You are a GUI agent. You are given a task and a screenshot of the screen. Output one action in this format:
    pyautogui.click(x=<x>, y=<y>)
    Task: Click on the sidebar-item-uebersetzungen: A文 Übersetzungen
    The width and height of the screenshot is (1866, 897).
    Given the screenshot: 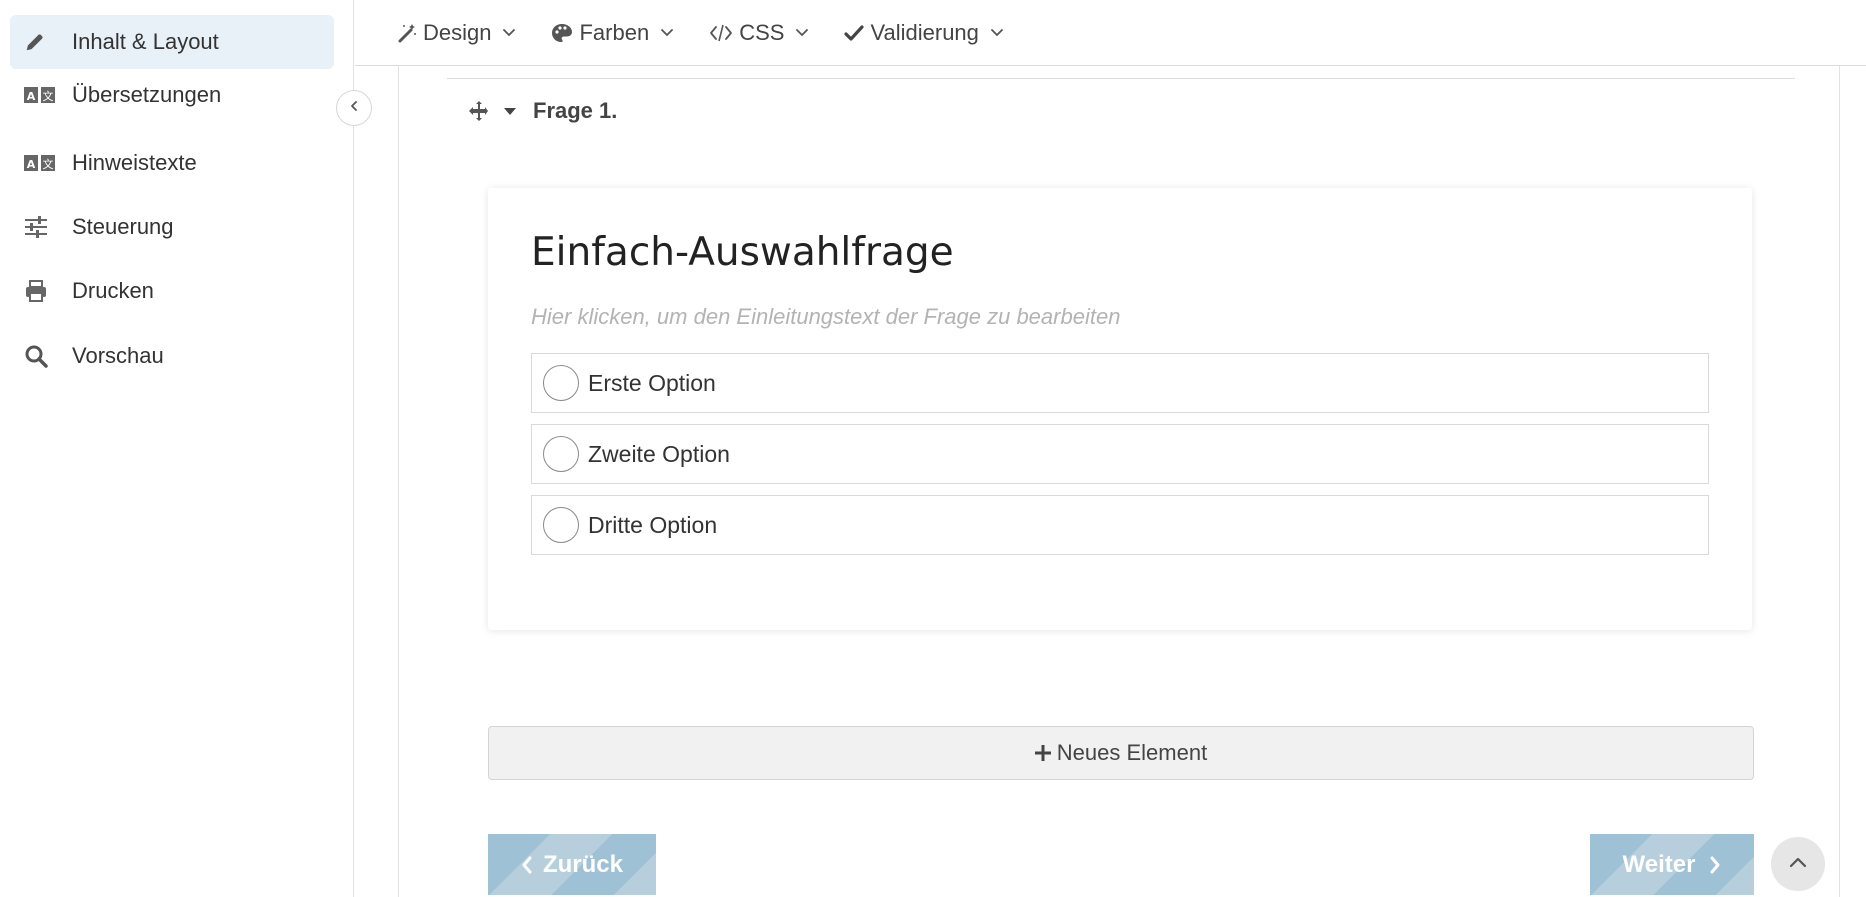 What is the action you would take?
    pyautogui.click(x=172, y=95)
    